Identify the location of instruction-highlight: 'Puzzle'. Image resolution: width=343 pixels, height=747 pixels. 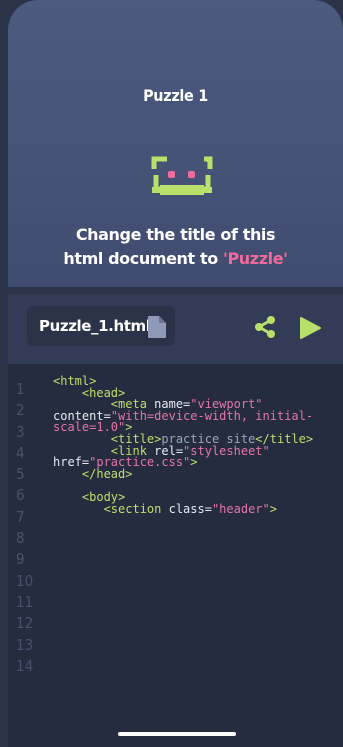
(255, 258).